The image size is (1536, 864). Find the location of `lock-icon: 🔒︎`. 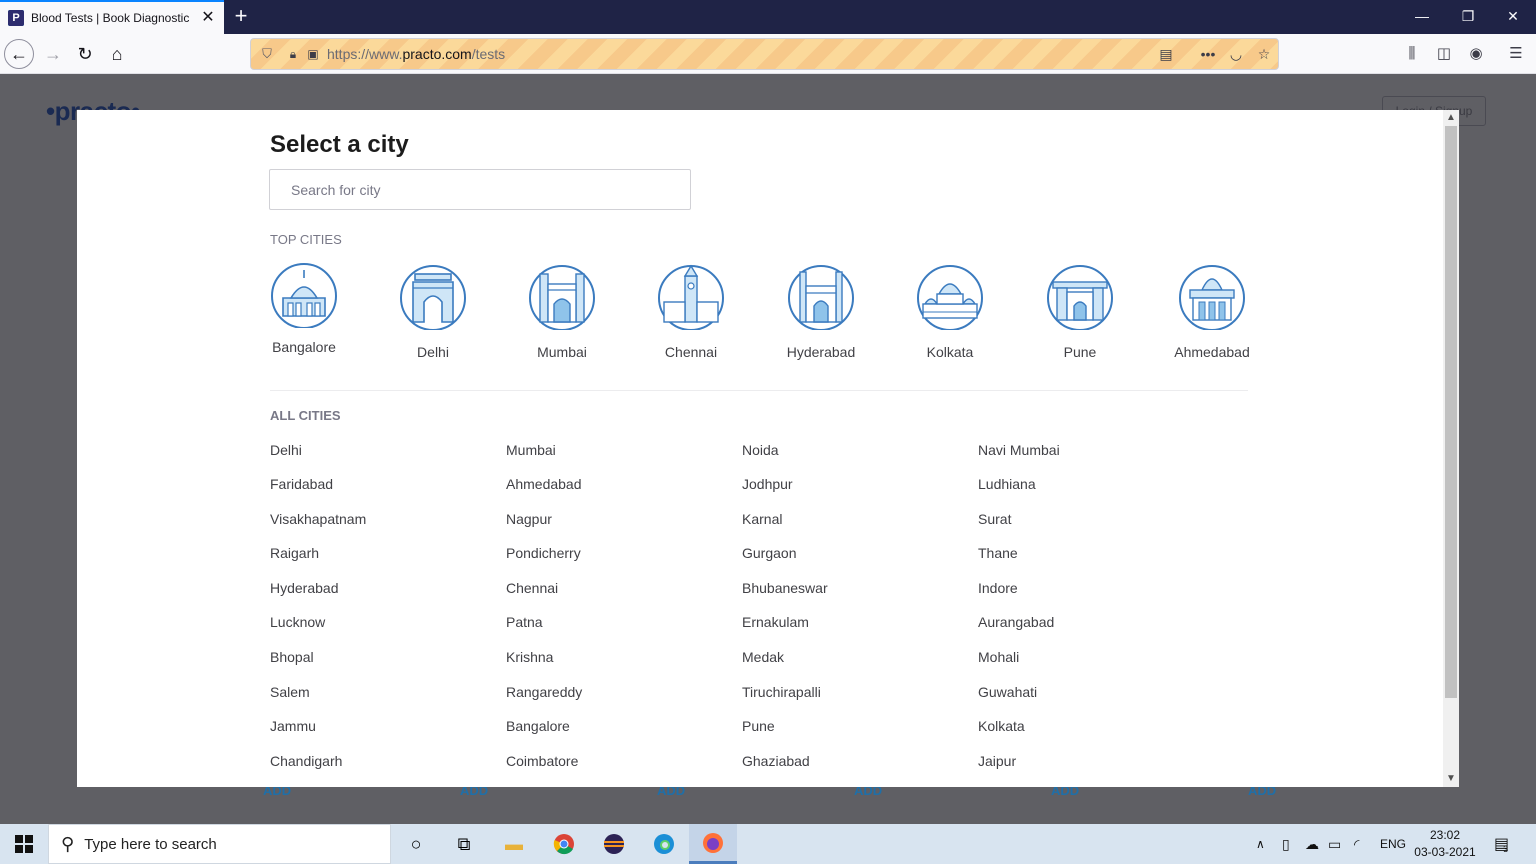

lock-icon: 🔒︎ is located at coordinates (293, 54).